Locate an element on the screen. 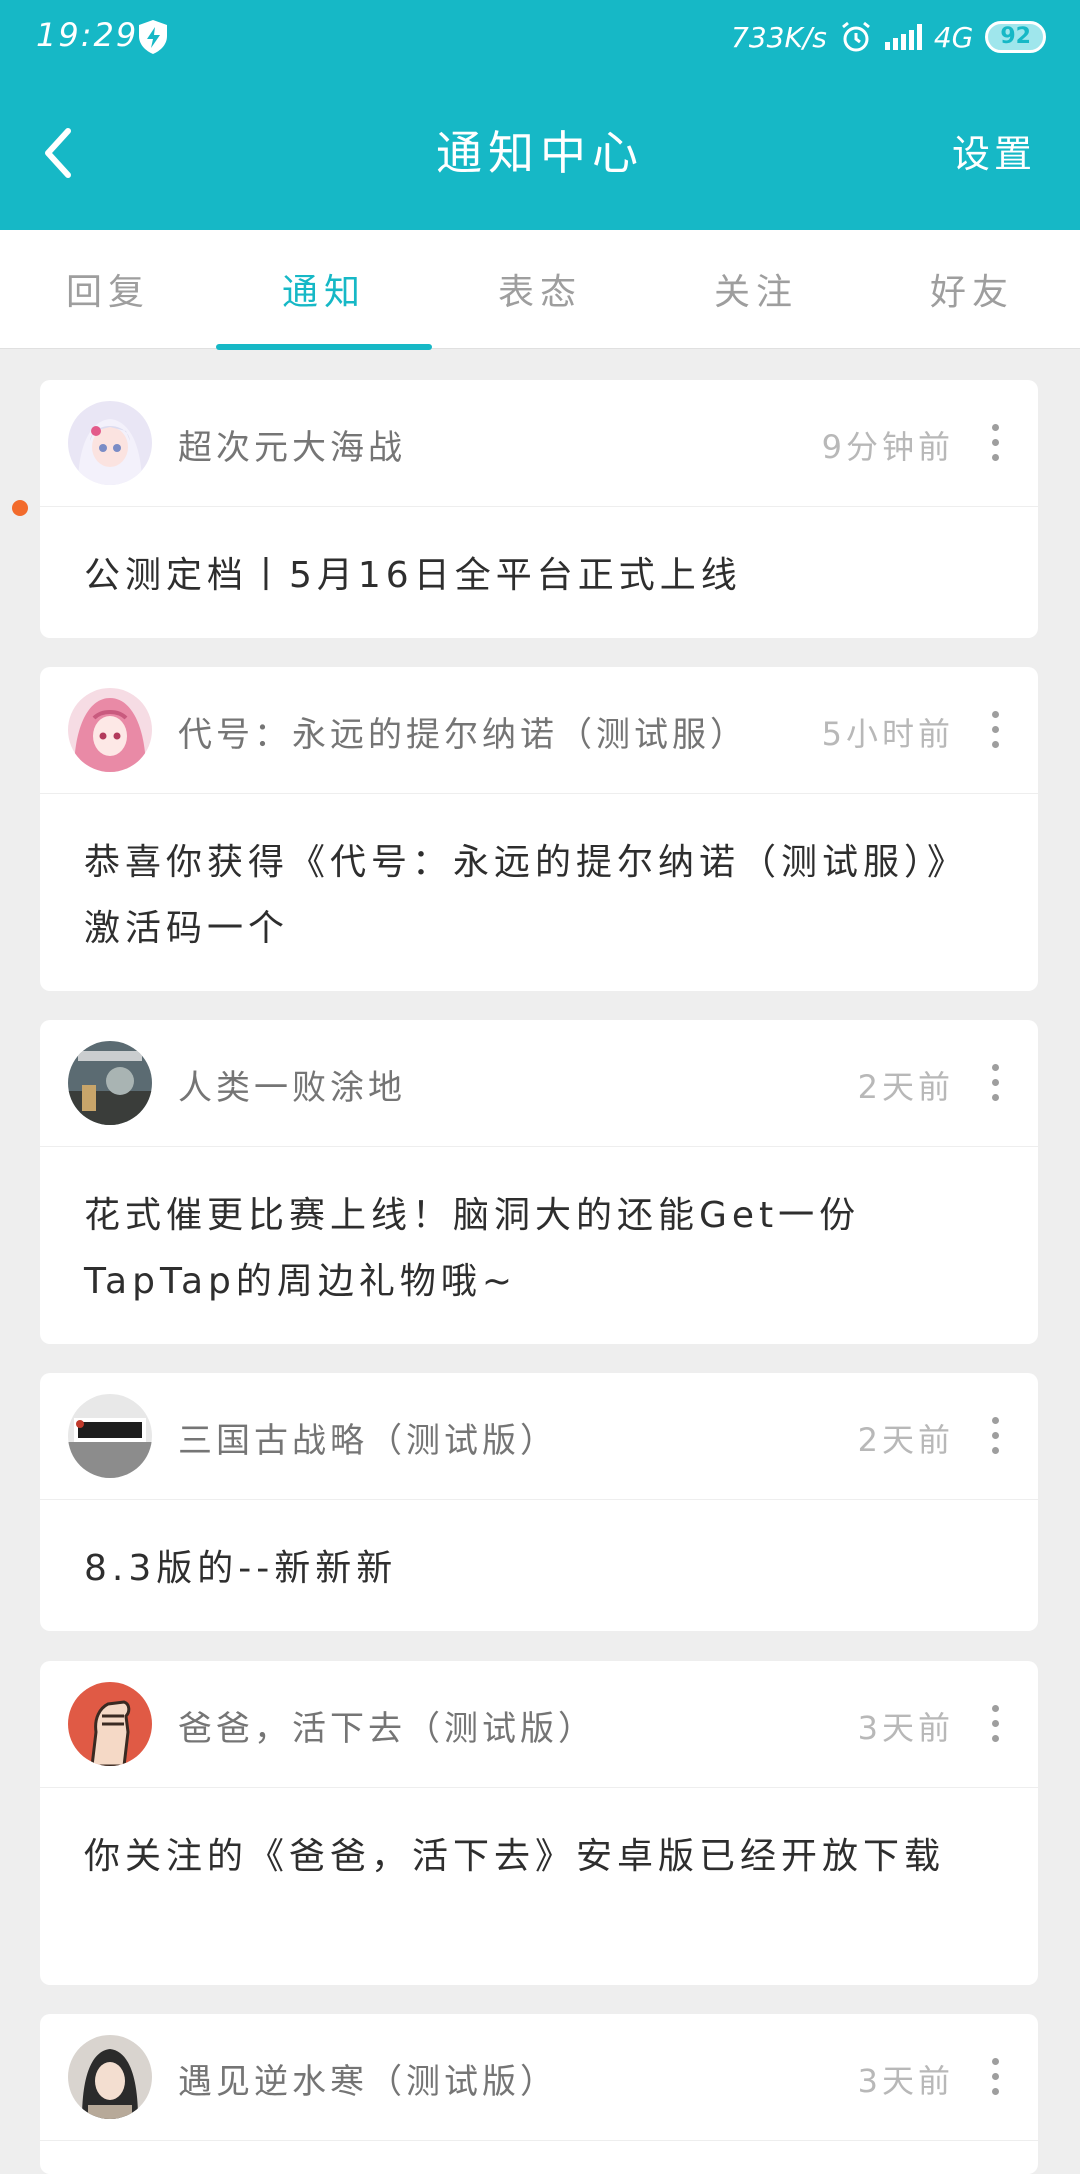  status-right-group: 733K/s 4G 92 is located at coordinates (888, 37).